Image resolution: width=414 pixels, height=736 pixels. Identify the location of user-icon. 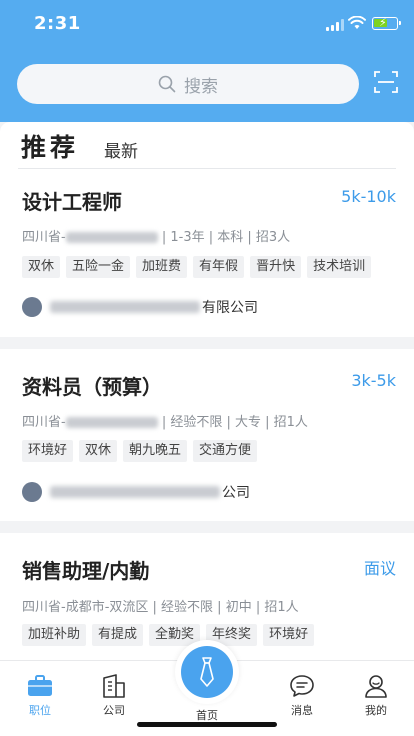
(376, 686).